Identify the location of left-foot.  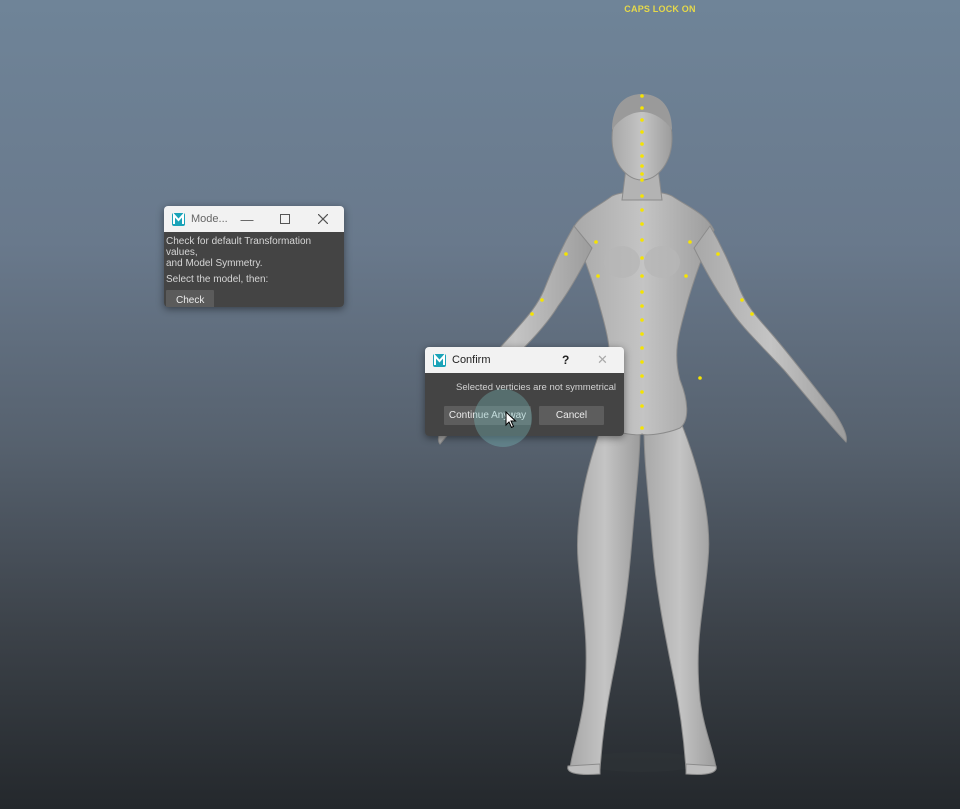
(584, 769).